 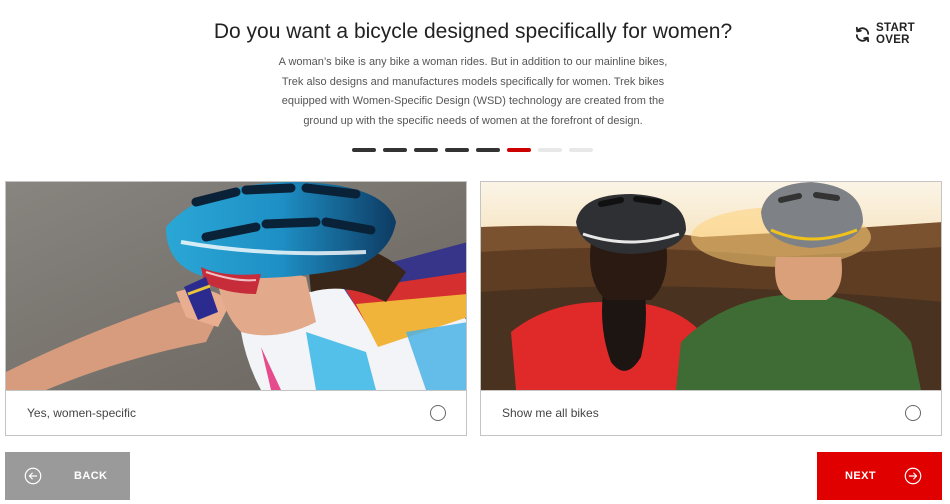 What do you see at coordinates (91, 476) in the screenshot?
I see `back-label: BACK` at bounding box center [91, 476].